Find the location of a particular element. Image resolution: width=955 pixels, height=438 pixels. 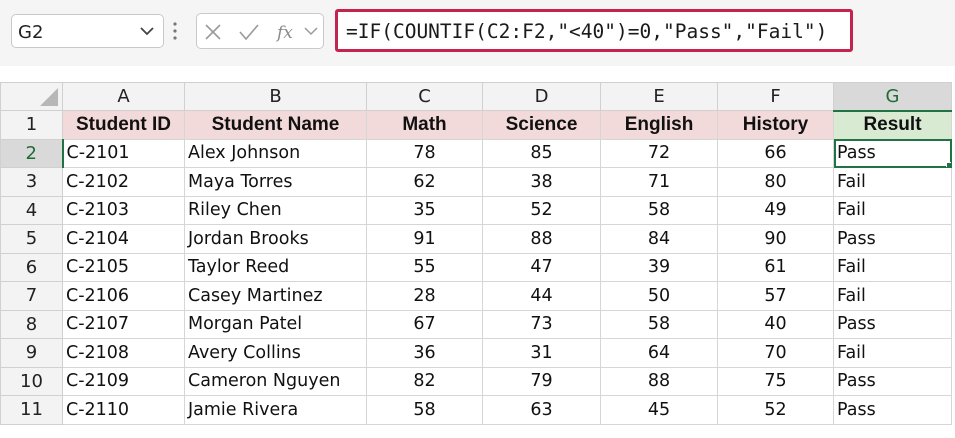

row-header: 10 is located at coordinates (31, 381).